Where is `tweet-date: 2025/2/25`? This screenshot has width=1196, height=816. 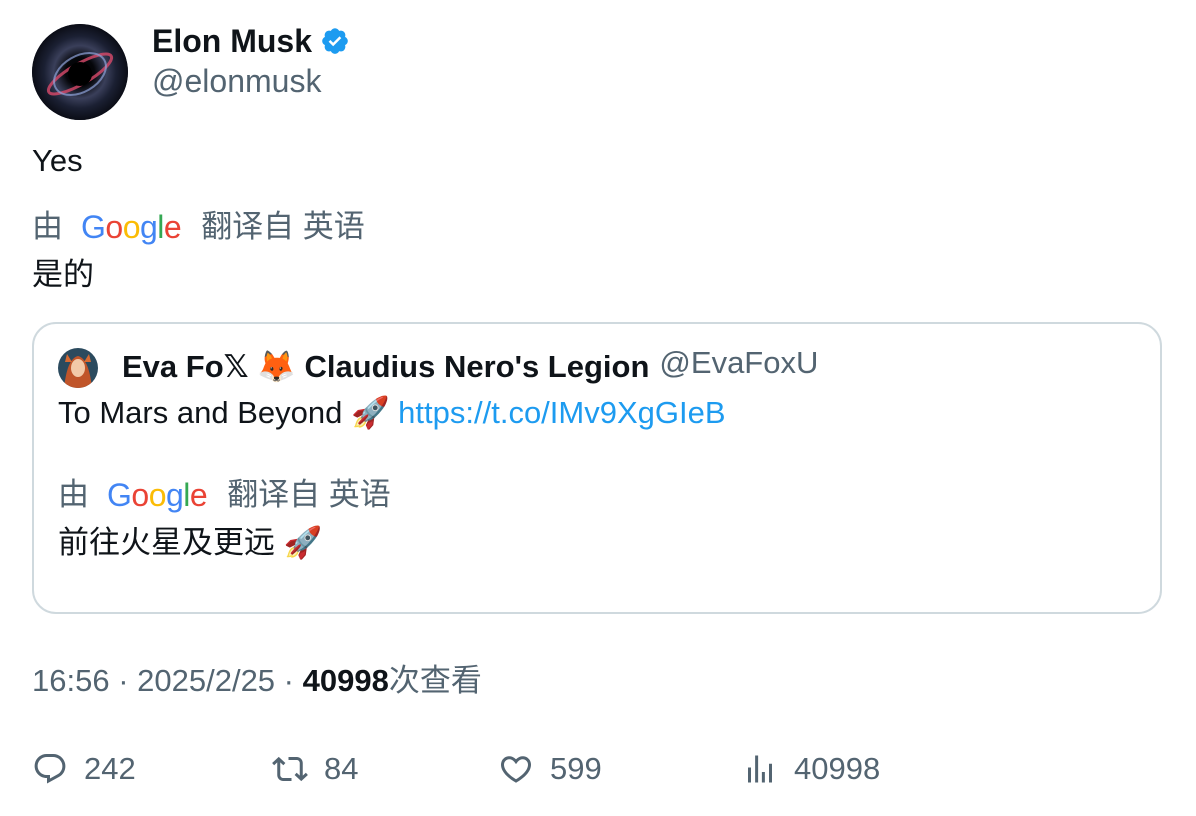
tweet-date: 2025/2/25 is located at coordinates (206, 680).